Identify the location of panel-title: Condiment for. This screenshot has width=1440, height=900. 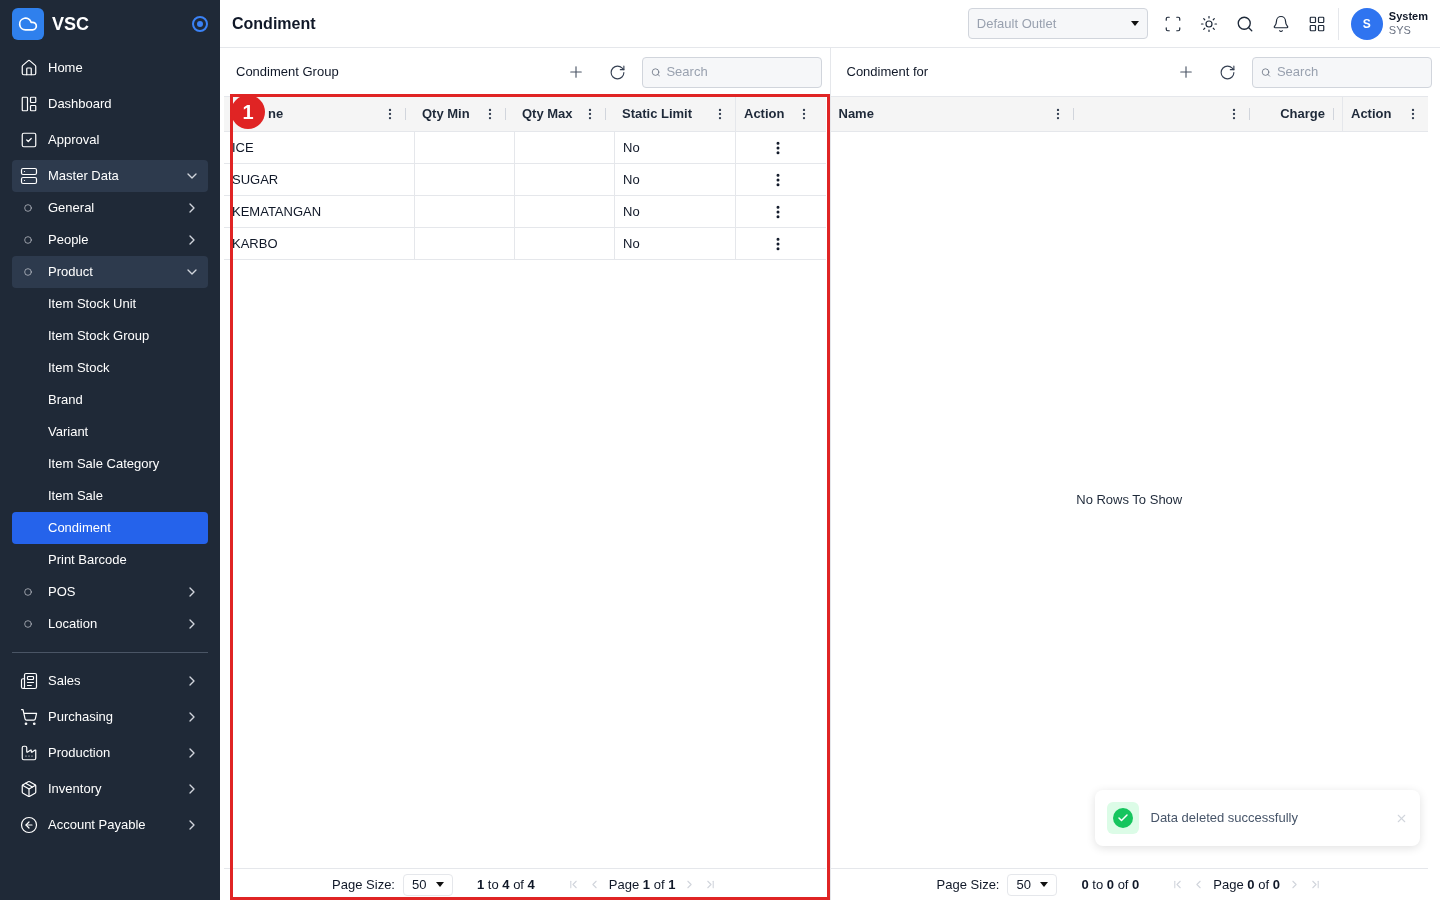
(887, 72).